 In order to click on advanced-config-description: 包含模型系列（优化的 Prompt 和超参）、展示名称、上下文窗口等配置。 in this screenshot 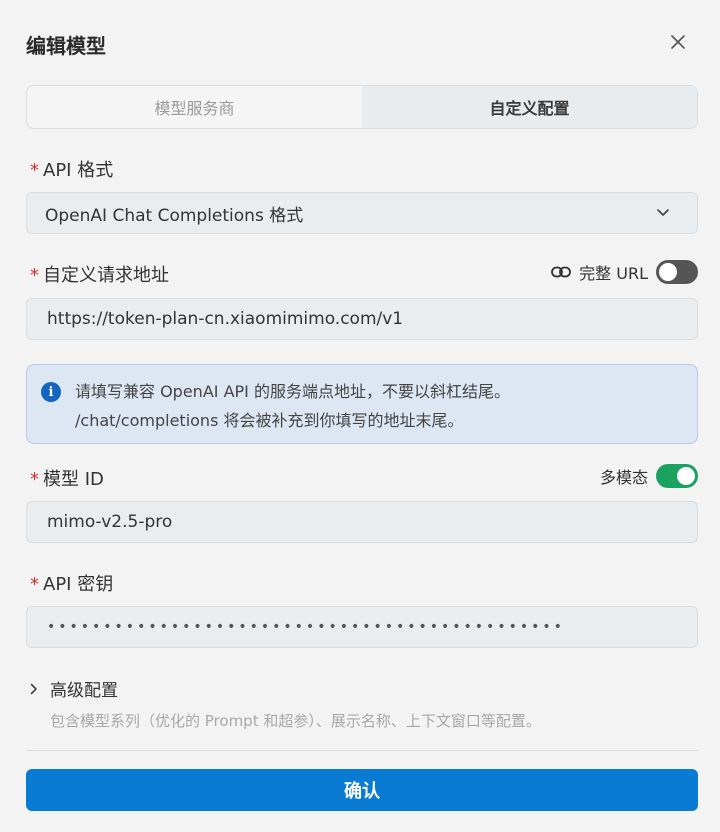, I will do `click(295, 721)`.